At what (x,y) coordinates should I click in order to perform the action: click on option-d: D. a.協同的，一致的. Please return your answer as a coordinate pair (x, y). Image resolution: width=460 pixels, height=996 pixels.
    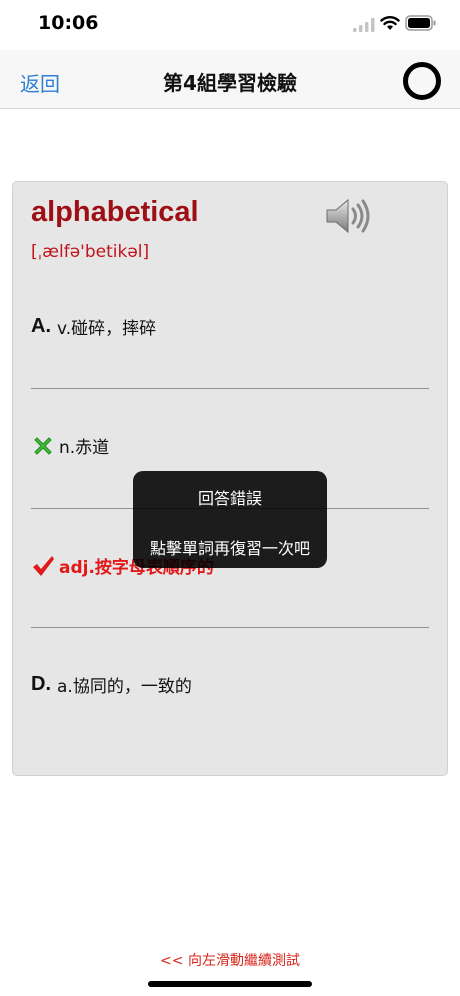
    Looking at the image, I should click on (230, 694).